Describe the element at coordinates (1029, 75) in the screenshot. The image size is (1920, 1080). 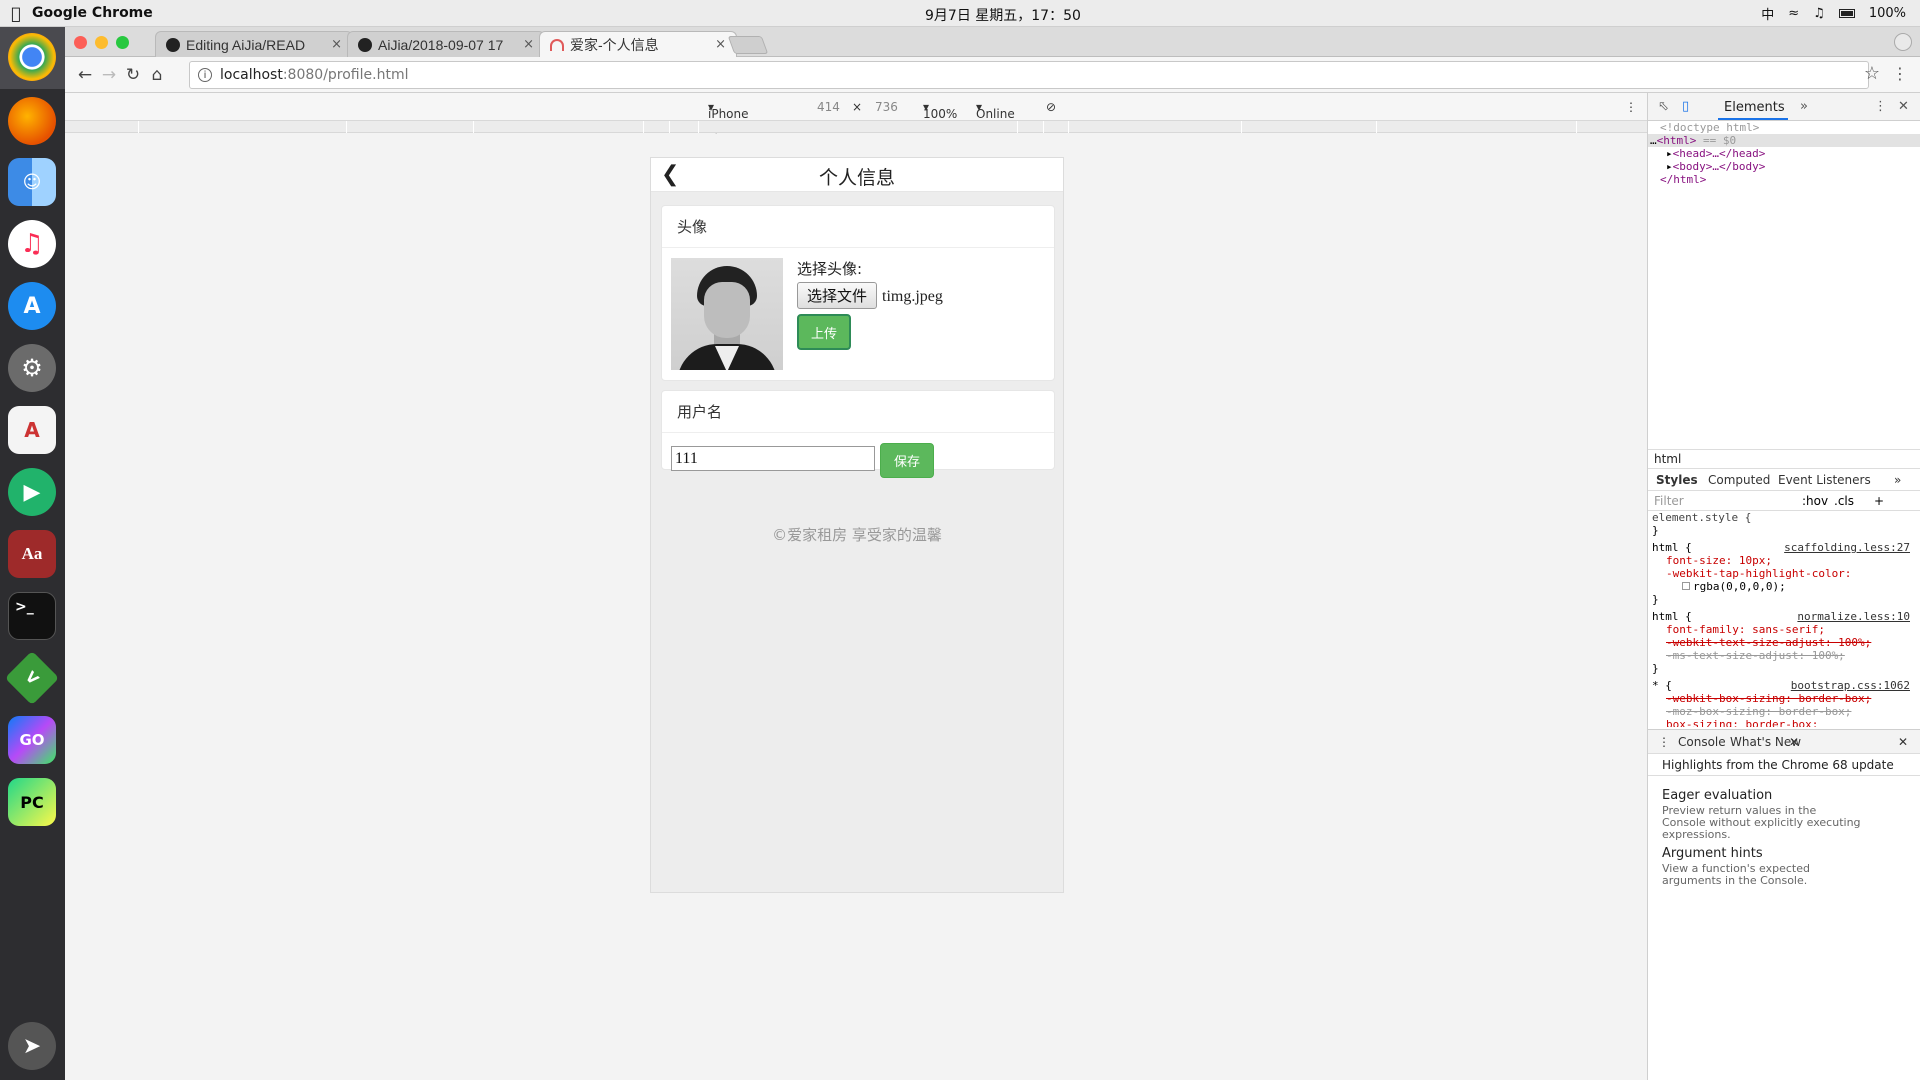
I see `address-bar: i localhost :8080/profile.html` at that location.